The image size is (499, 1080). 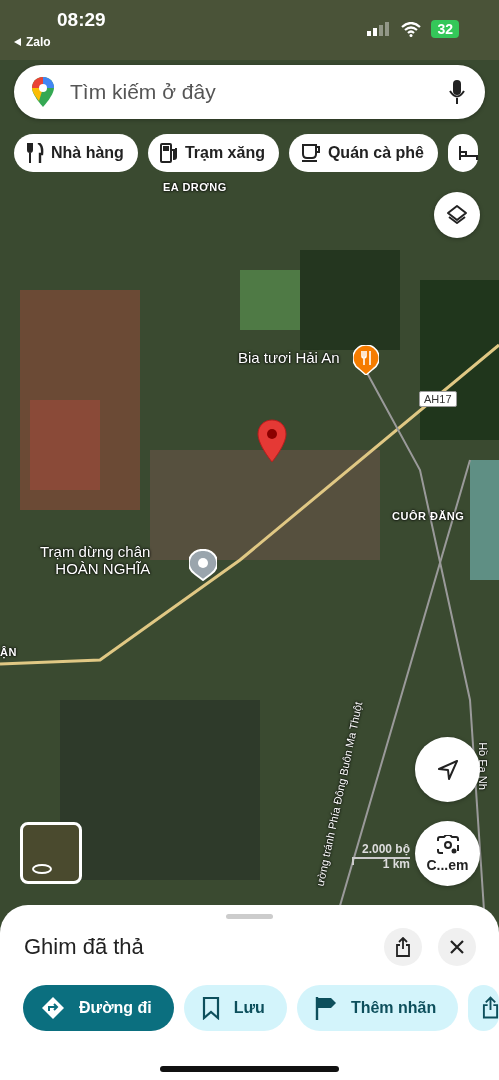 I want to click on search-field: Tìm kiếm ở đây, so click(x=251, y=92).